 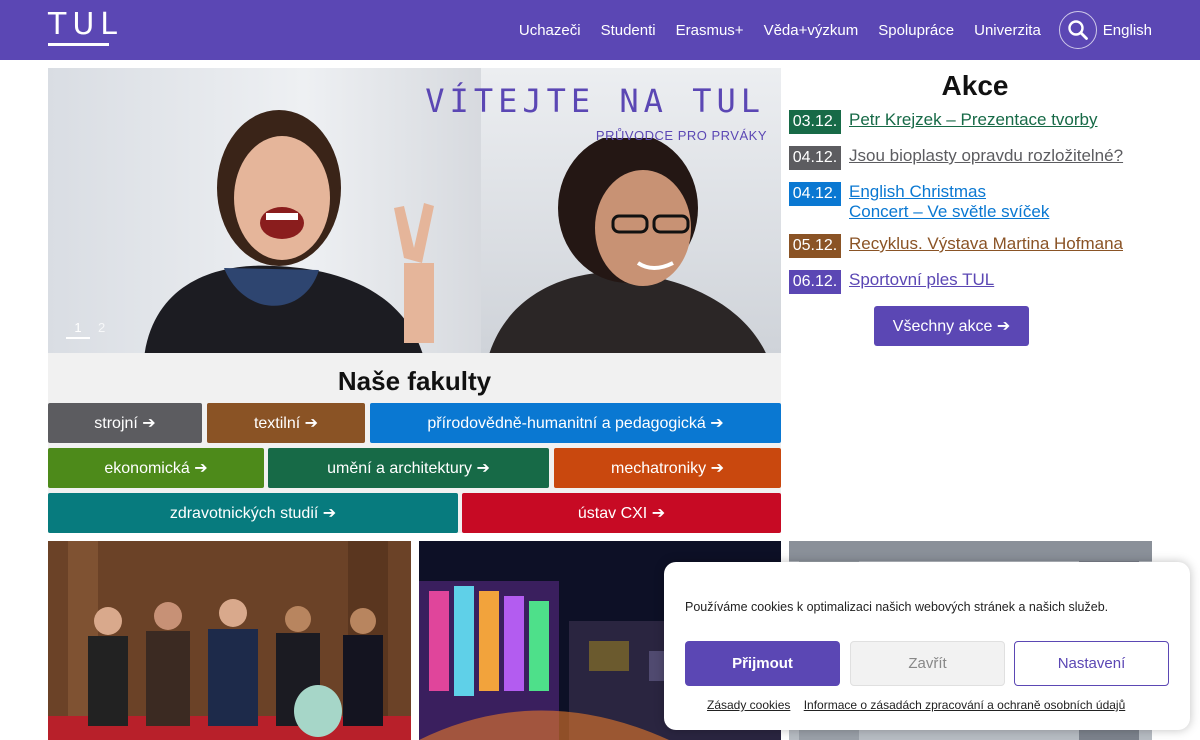 What do you see at coordinates (628, 30) in the screenshot?
I see `nav-studenti: Studenti` at bounding box center [628, 30].